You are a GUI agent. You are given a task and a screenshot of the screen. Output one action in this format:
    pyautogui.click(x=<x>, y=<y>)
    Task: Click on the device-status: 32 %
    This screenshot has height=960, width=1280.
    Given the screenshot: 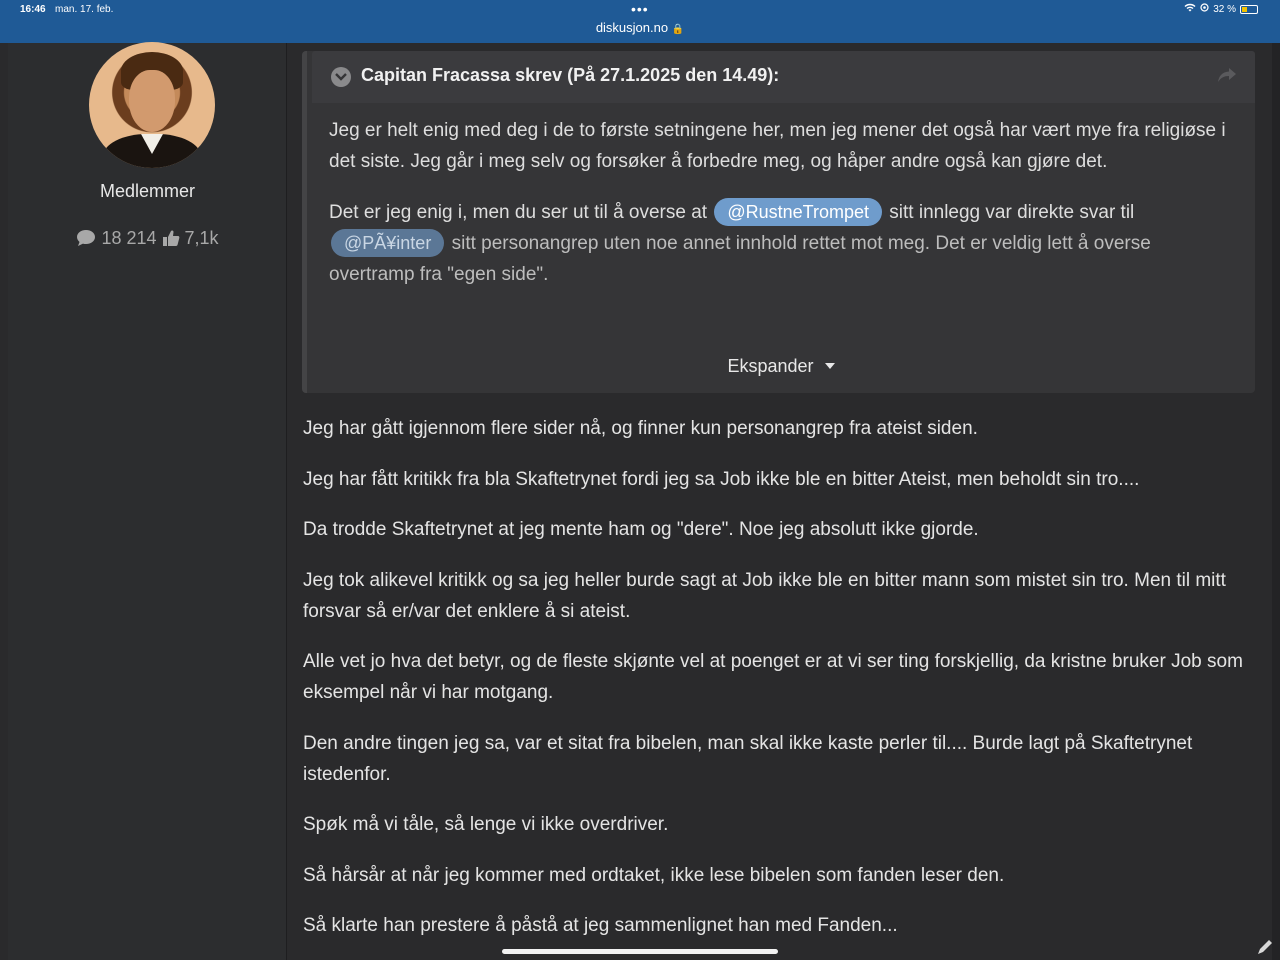 What is the action you would take?
    pyautogui.click(x=1221, y=9)
    